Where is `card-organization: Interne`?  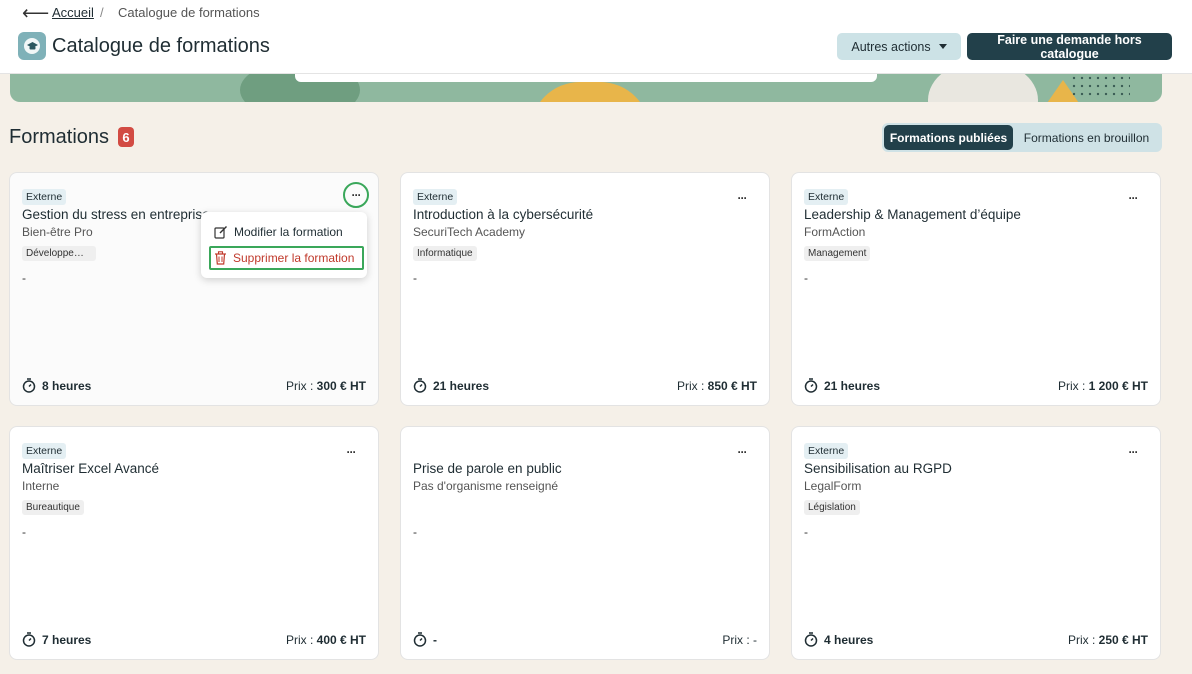 card-organization: Interne is located at coordinates (41, 486).